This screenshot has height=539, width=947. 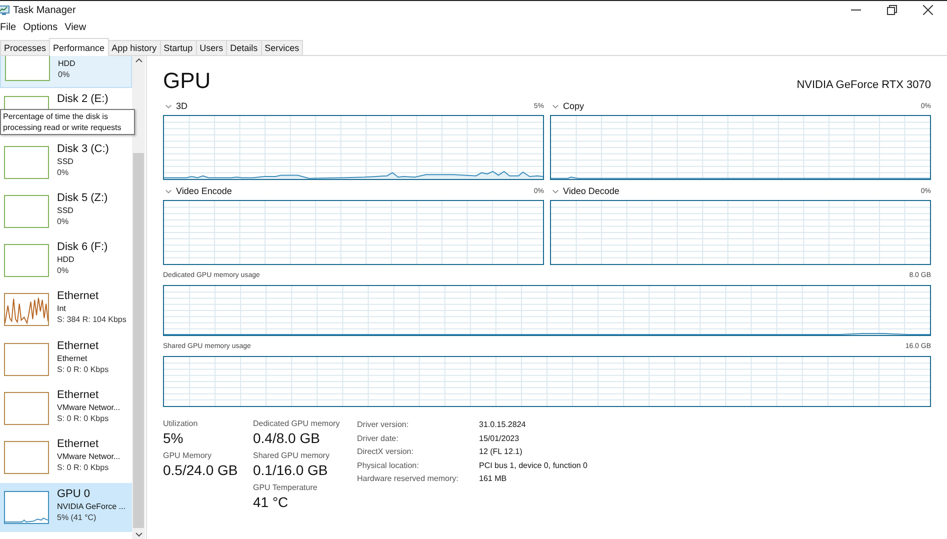 What do you see at coordinates (72, 358) in the screenshot?
I see `item-subtitle: Ethernet` at bounding box center [72, 358].